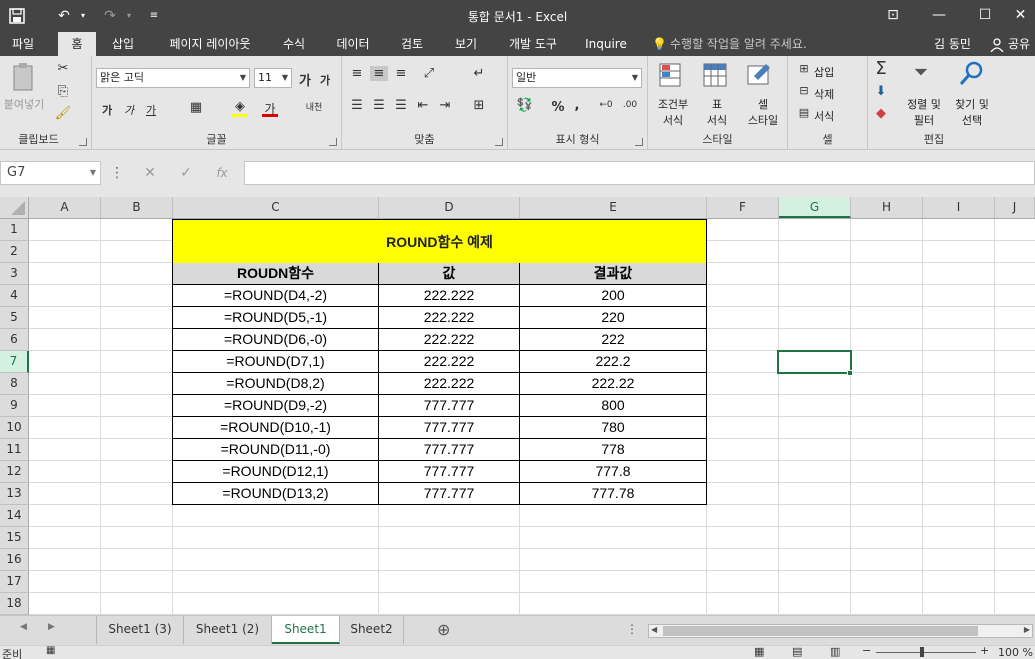  I want to click on align-left-icon: ☰, so click(357, 105).